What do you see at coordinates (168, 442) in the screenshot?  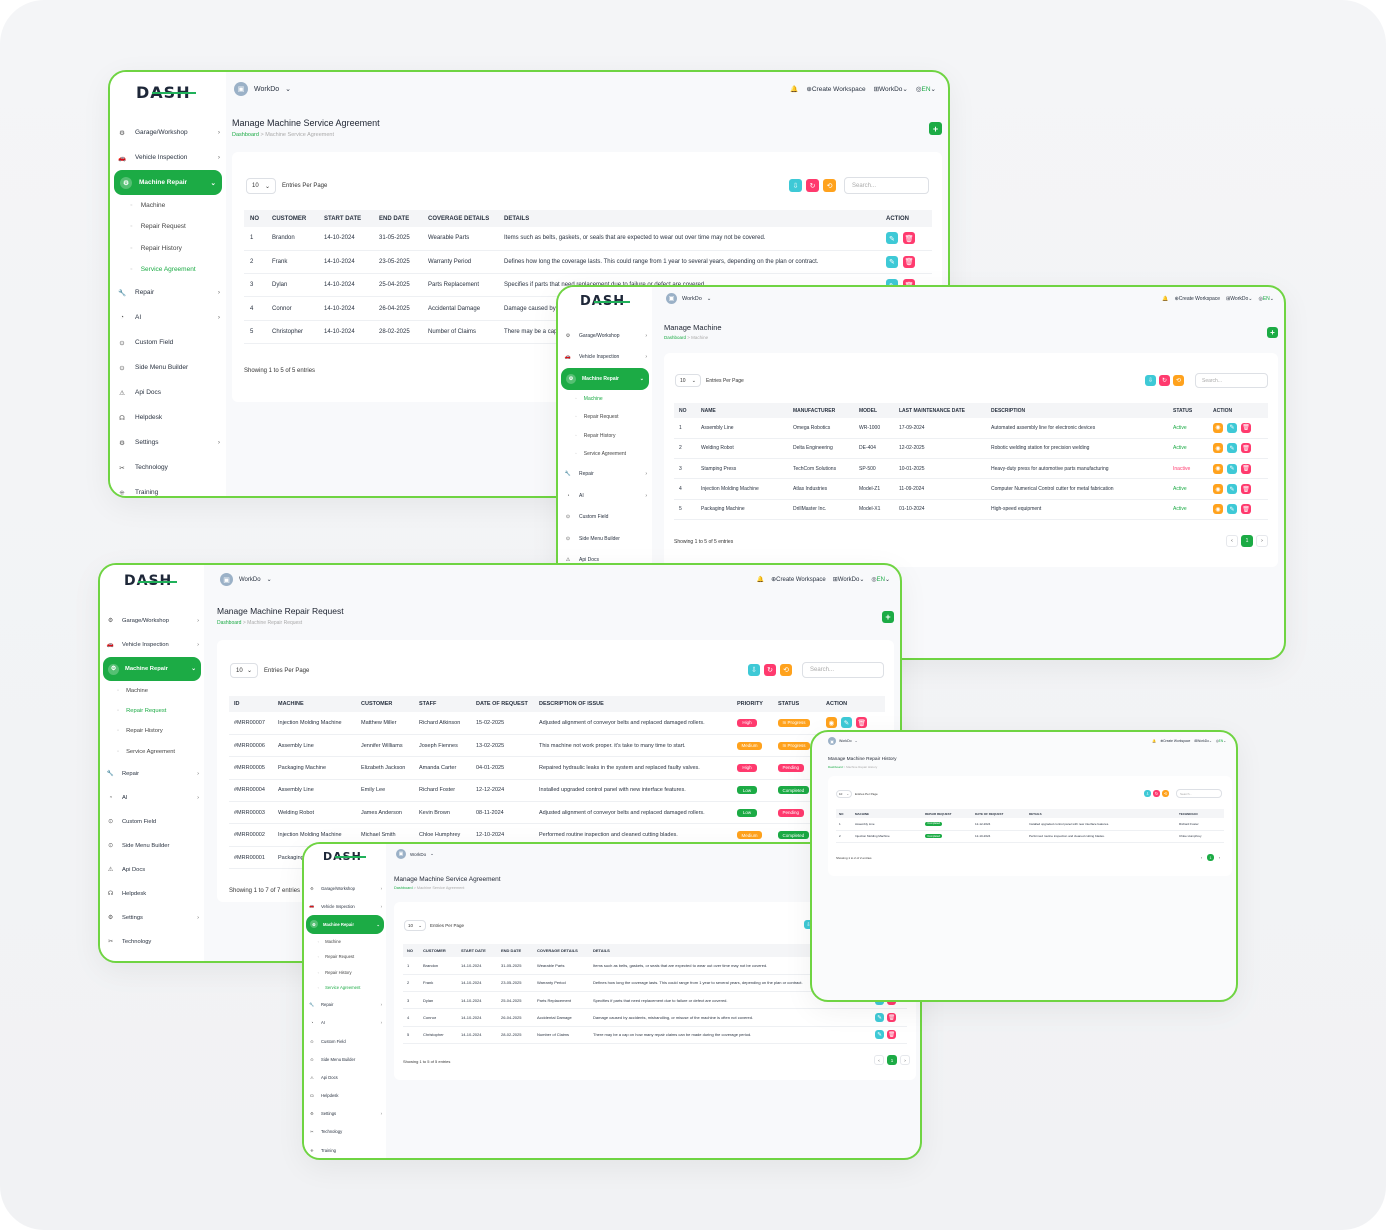 I see `sidebar-item-settings: ⚙ Settings ›` at bounding box center [168, 442].